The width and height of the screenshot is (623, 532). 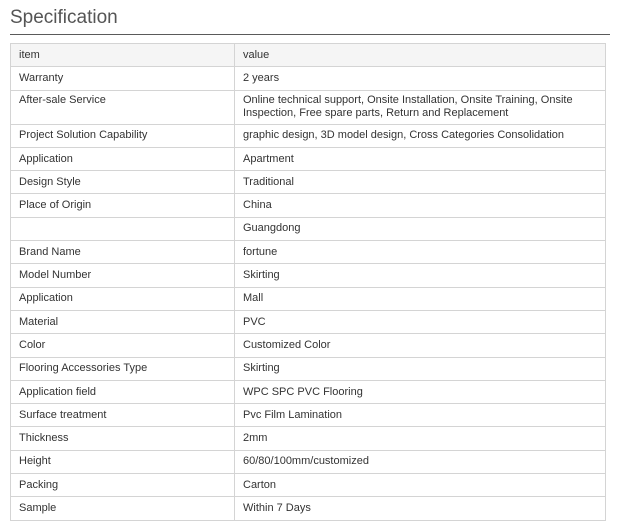 I want to click on row-item: Design Style, so click(x=122, y=182).